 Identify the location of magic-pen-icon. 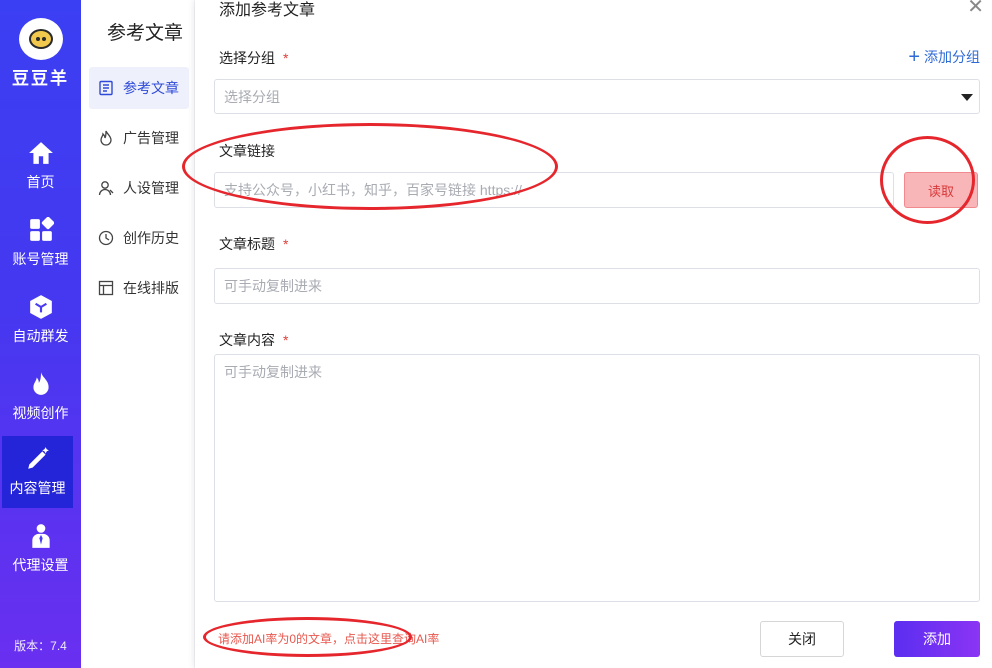
(38, 458).